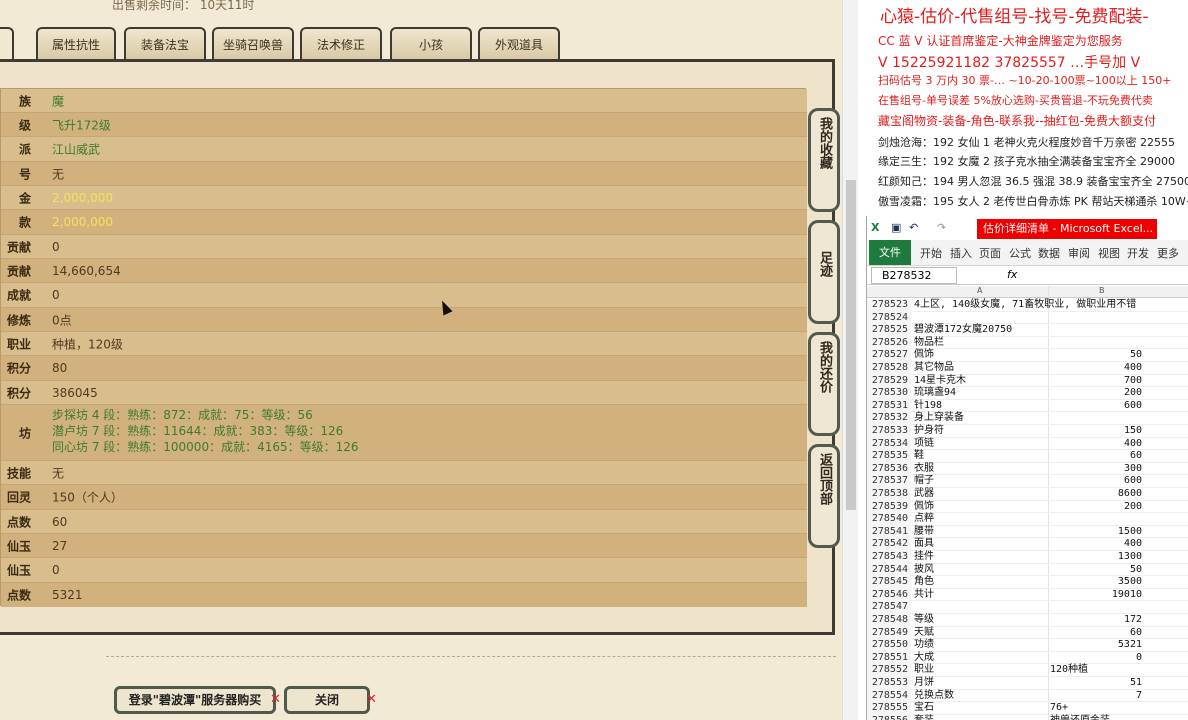 The width and height of the screenshot is (1188, 720). What do you see at coordinates (889, 696) in the screenshot?
I see `row-number: 278554` at bounding box center [889, 696].